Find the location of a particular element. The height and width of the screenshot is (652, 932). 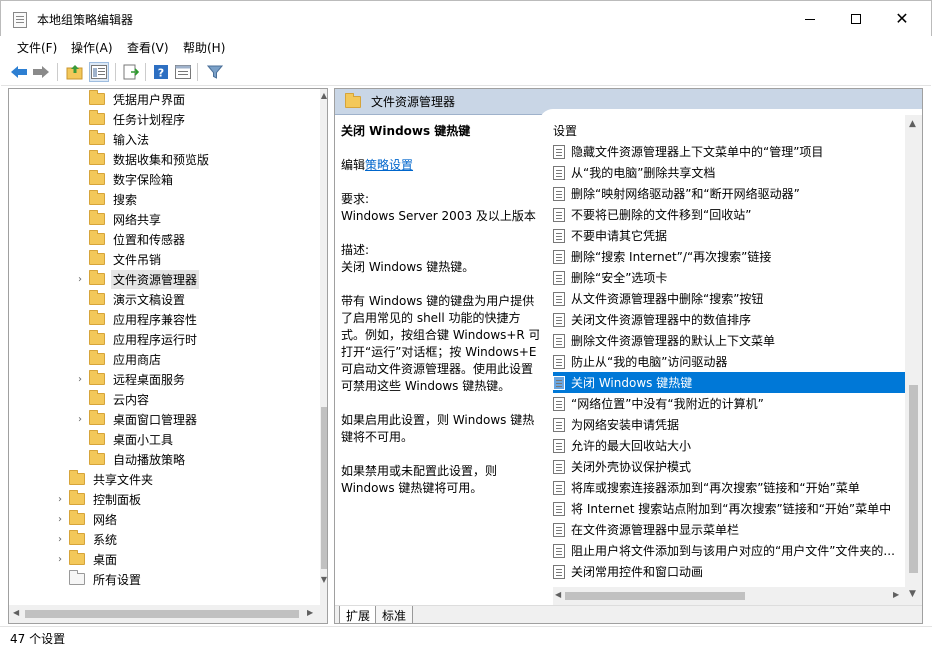

tree-item: 自动播放策略 is located at coordinates (138, 459).